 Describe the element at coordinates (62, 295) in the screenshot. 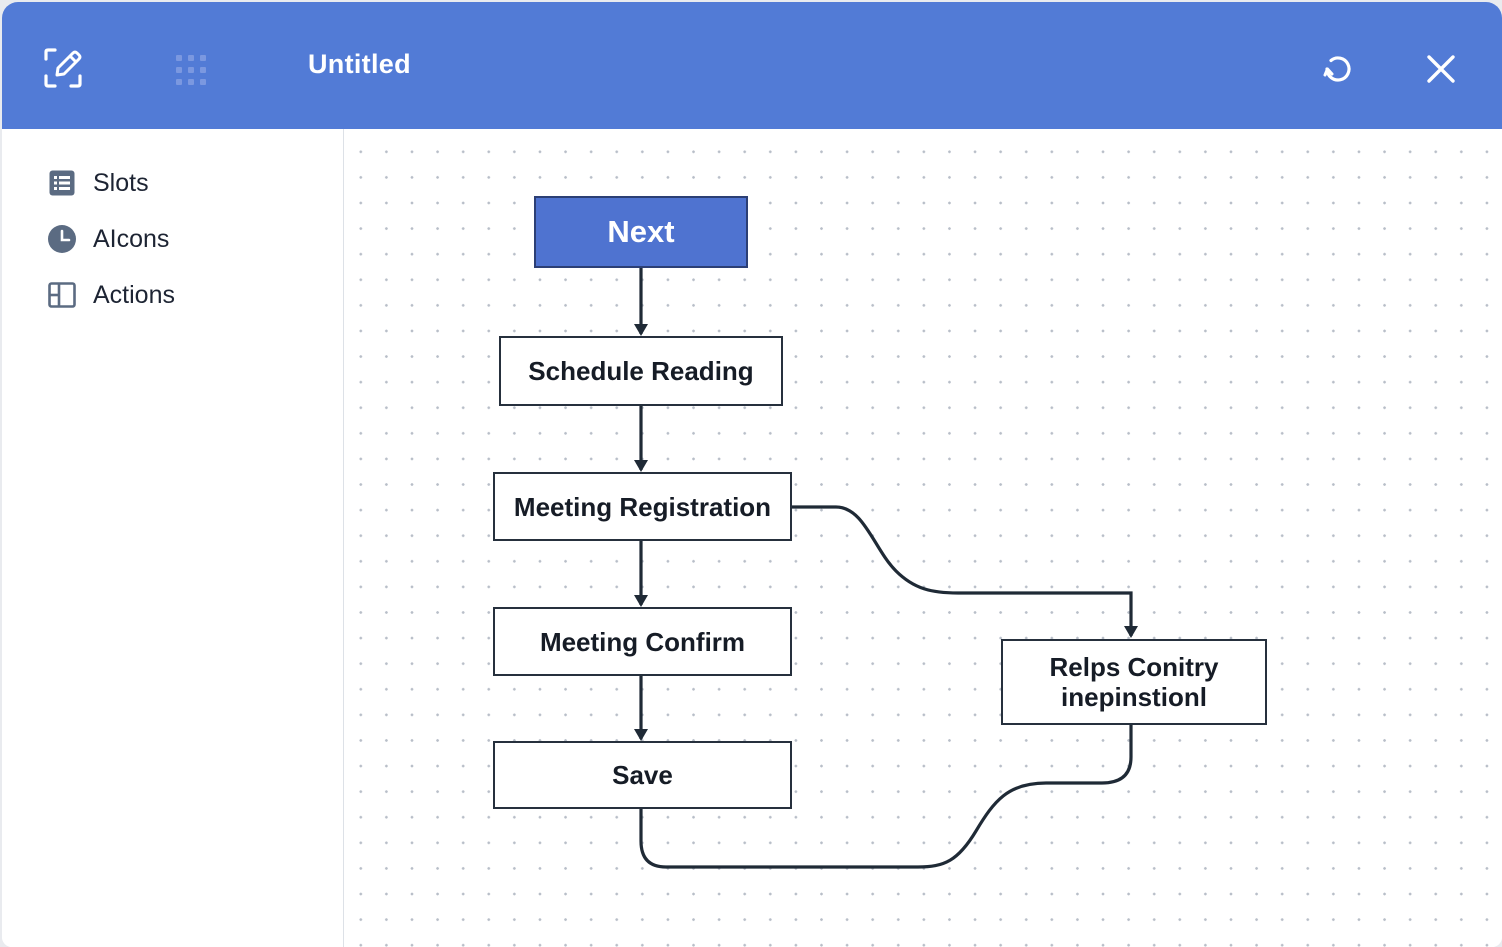

I see `panel-icon` at that location.